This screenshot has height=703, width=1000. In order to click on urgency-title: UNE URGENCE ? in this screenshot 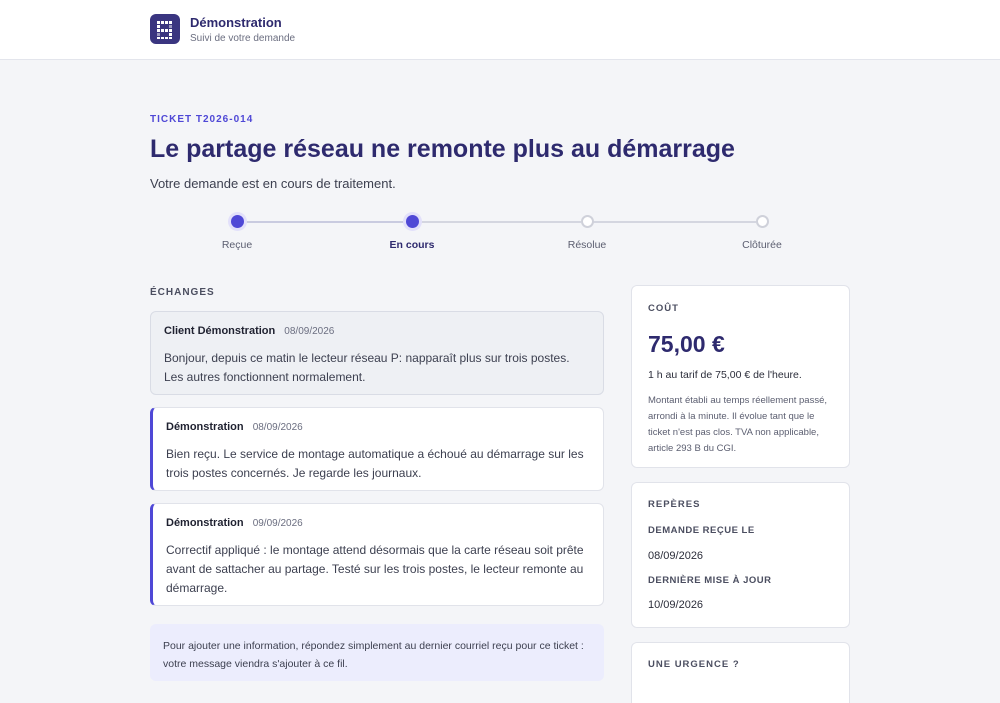, I will do `click(694, 664)`.